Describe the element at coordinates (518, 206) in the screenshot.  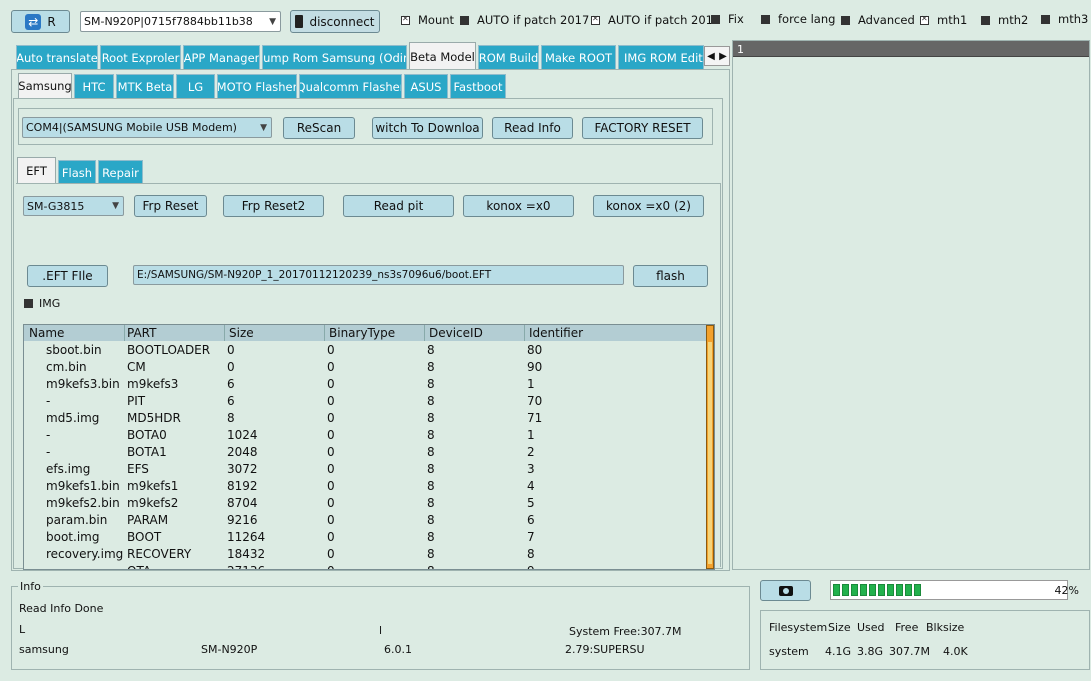
I see `konox-button: konox =x0` at that location.